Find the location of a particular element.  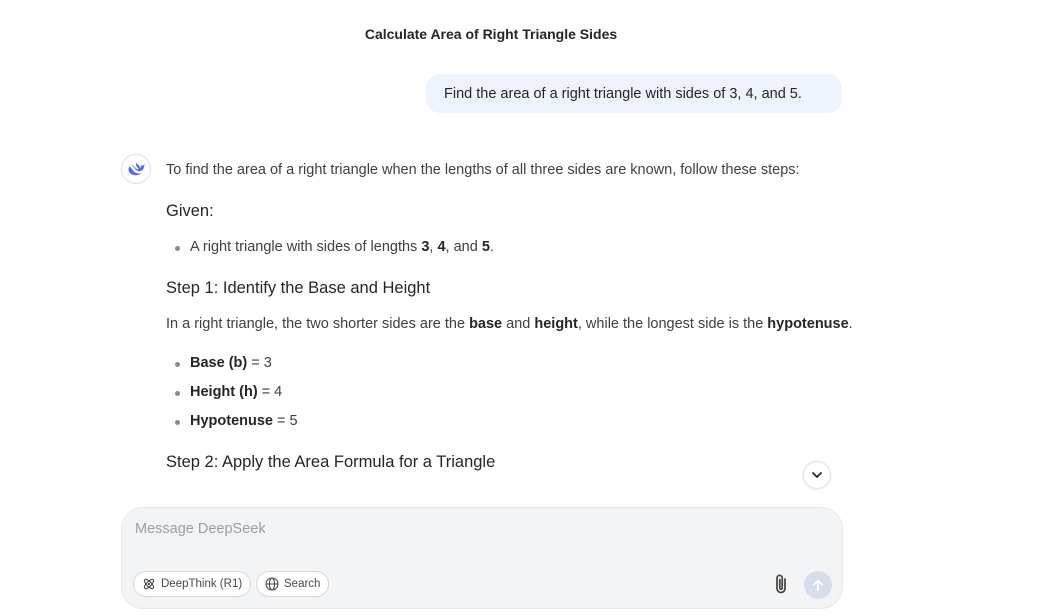

item-label: Hypotenuse is located at coordinates (231, 421).